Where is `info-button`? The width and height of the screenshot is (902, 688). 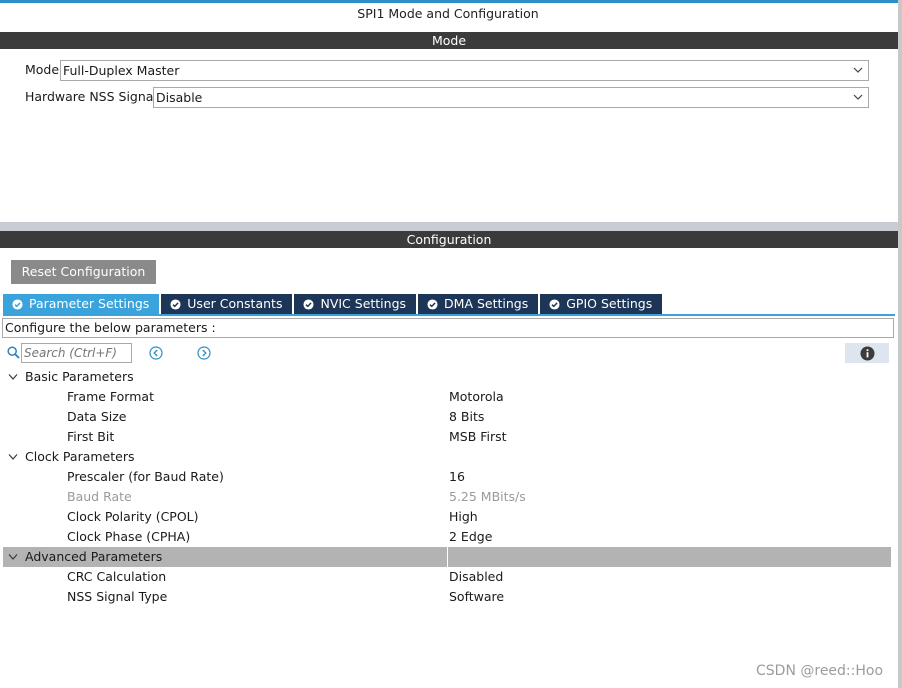
info-button is located at coordinates (867, 353).